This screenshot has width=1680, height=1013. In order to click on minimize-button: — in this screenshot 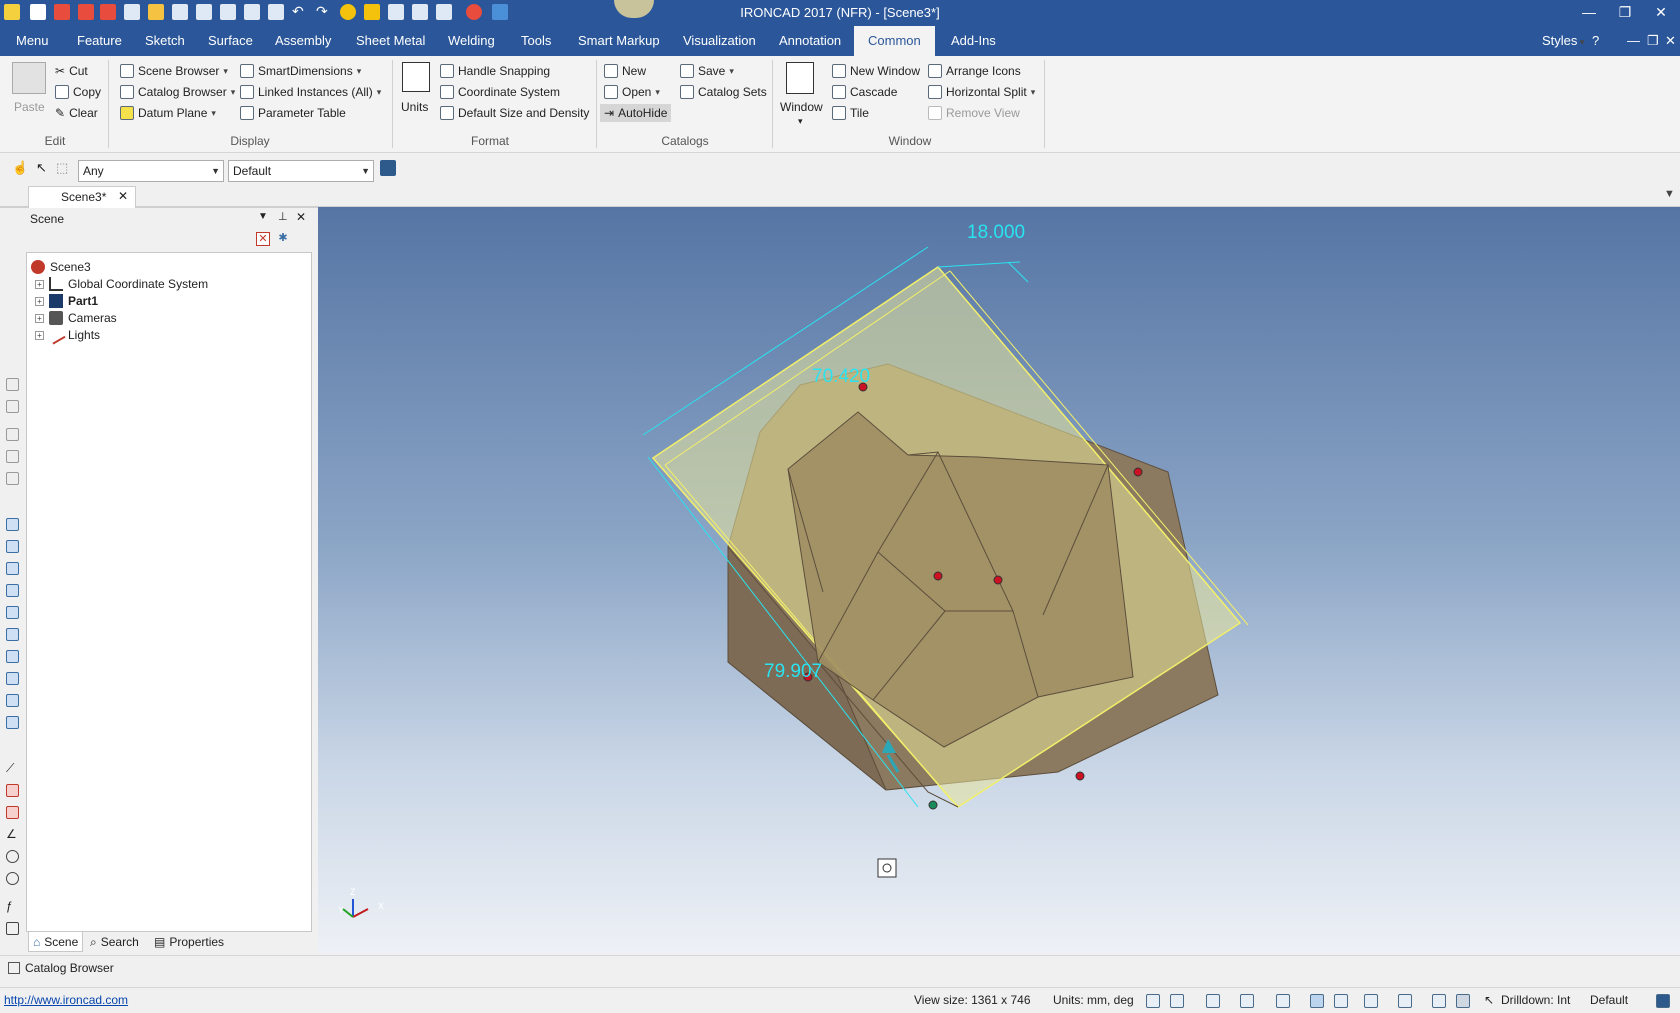, I will do `click(1589, 13)`.